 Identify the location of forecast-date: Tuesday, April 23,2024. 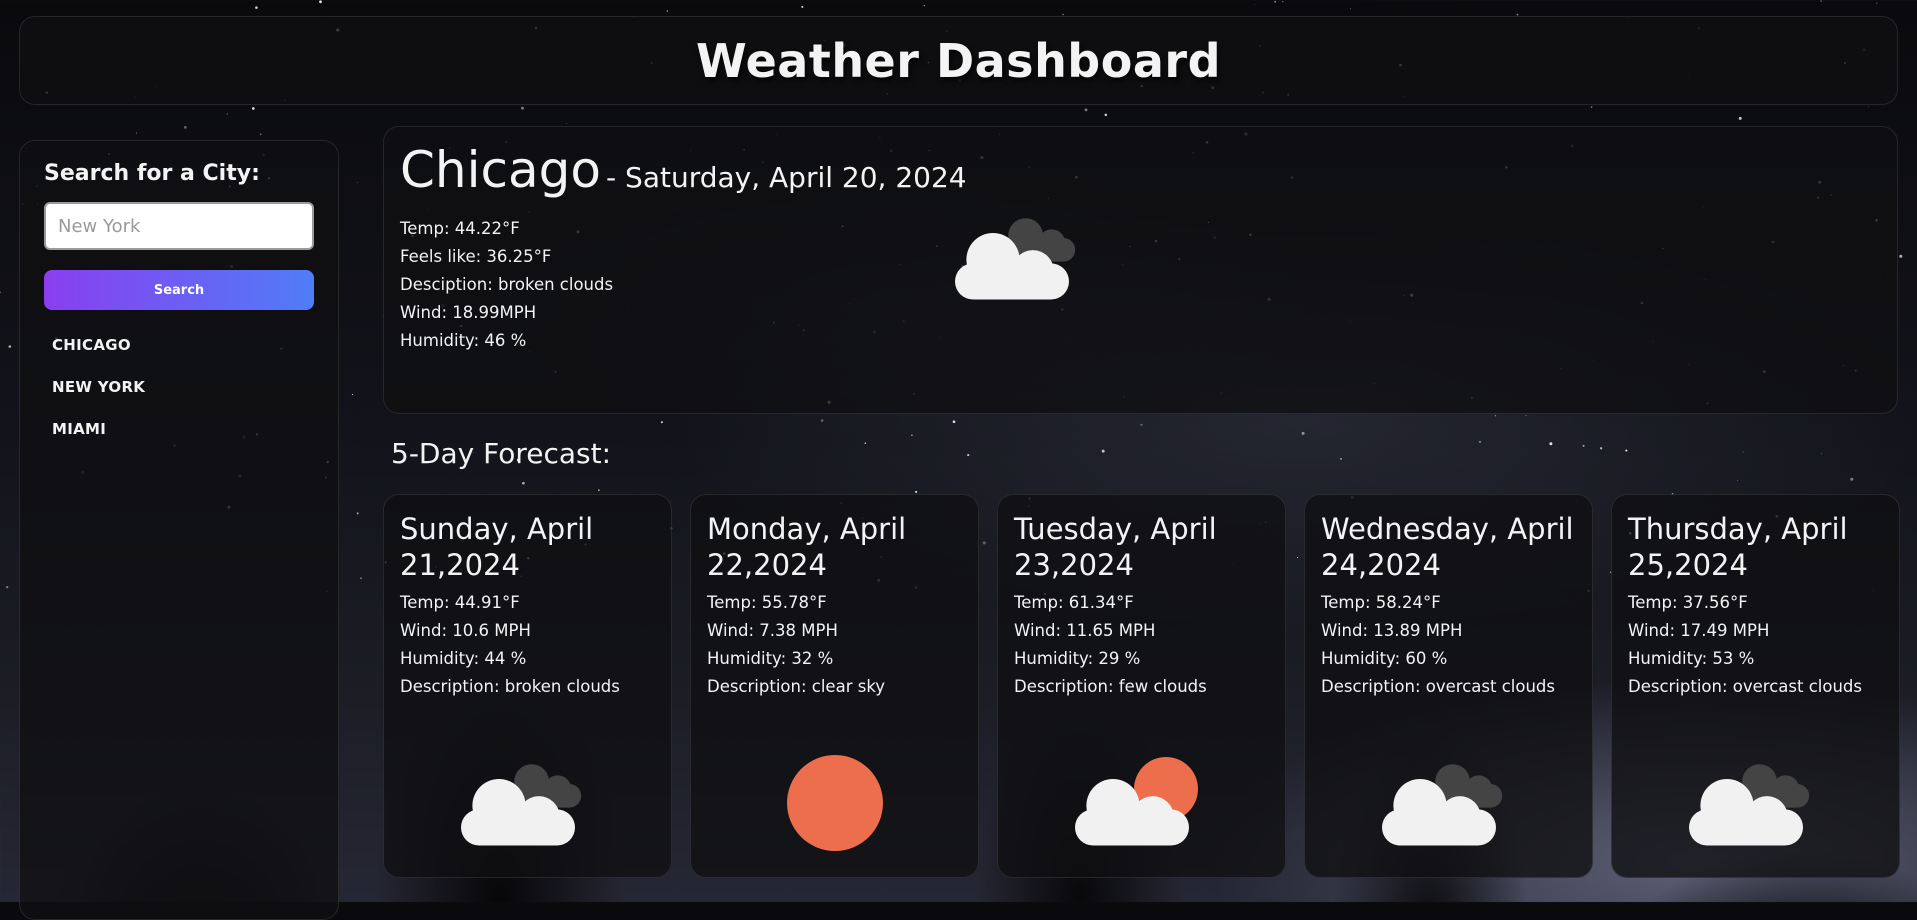
(1115, 547).